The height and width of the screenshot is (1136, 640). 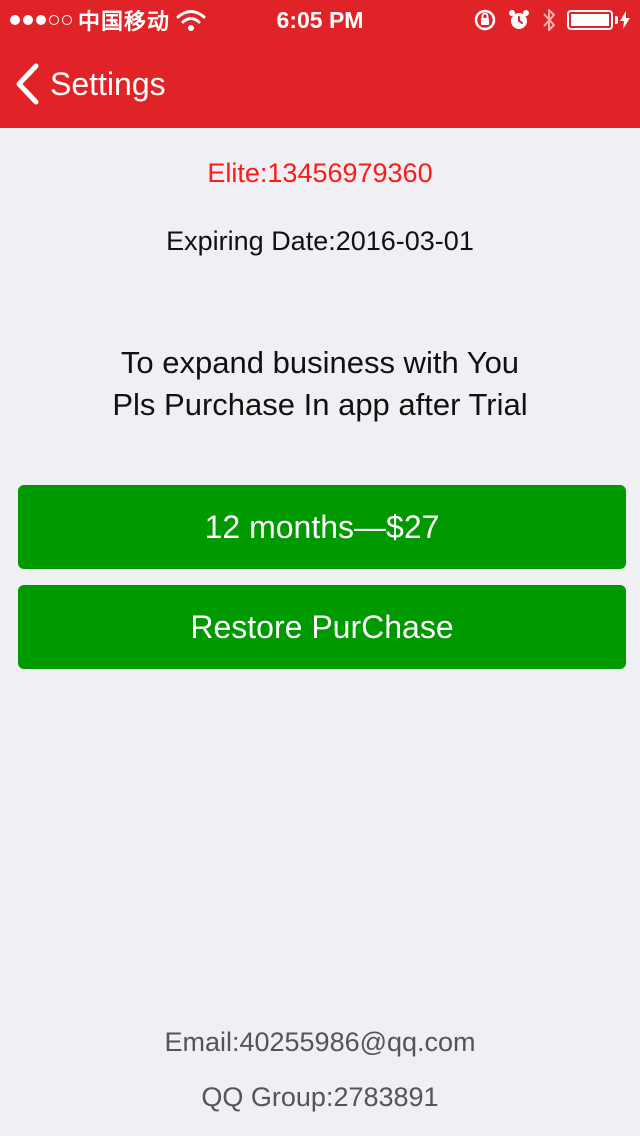 I want to click on expiring-date: Expiring Date:2016-03-01, so click(x=320, y=241).